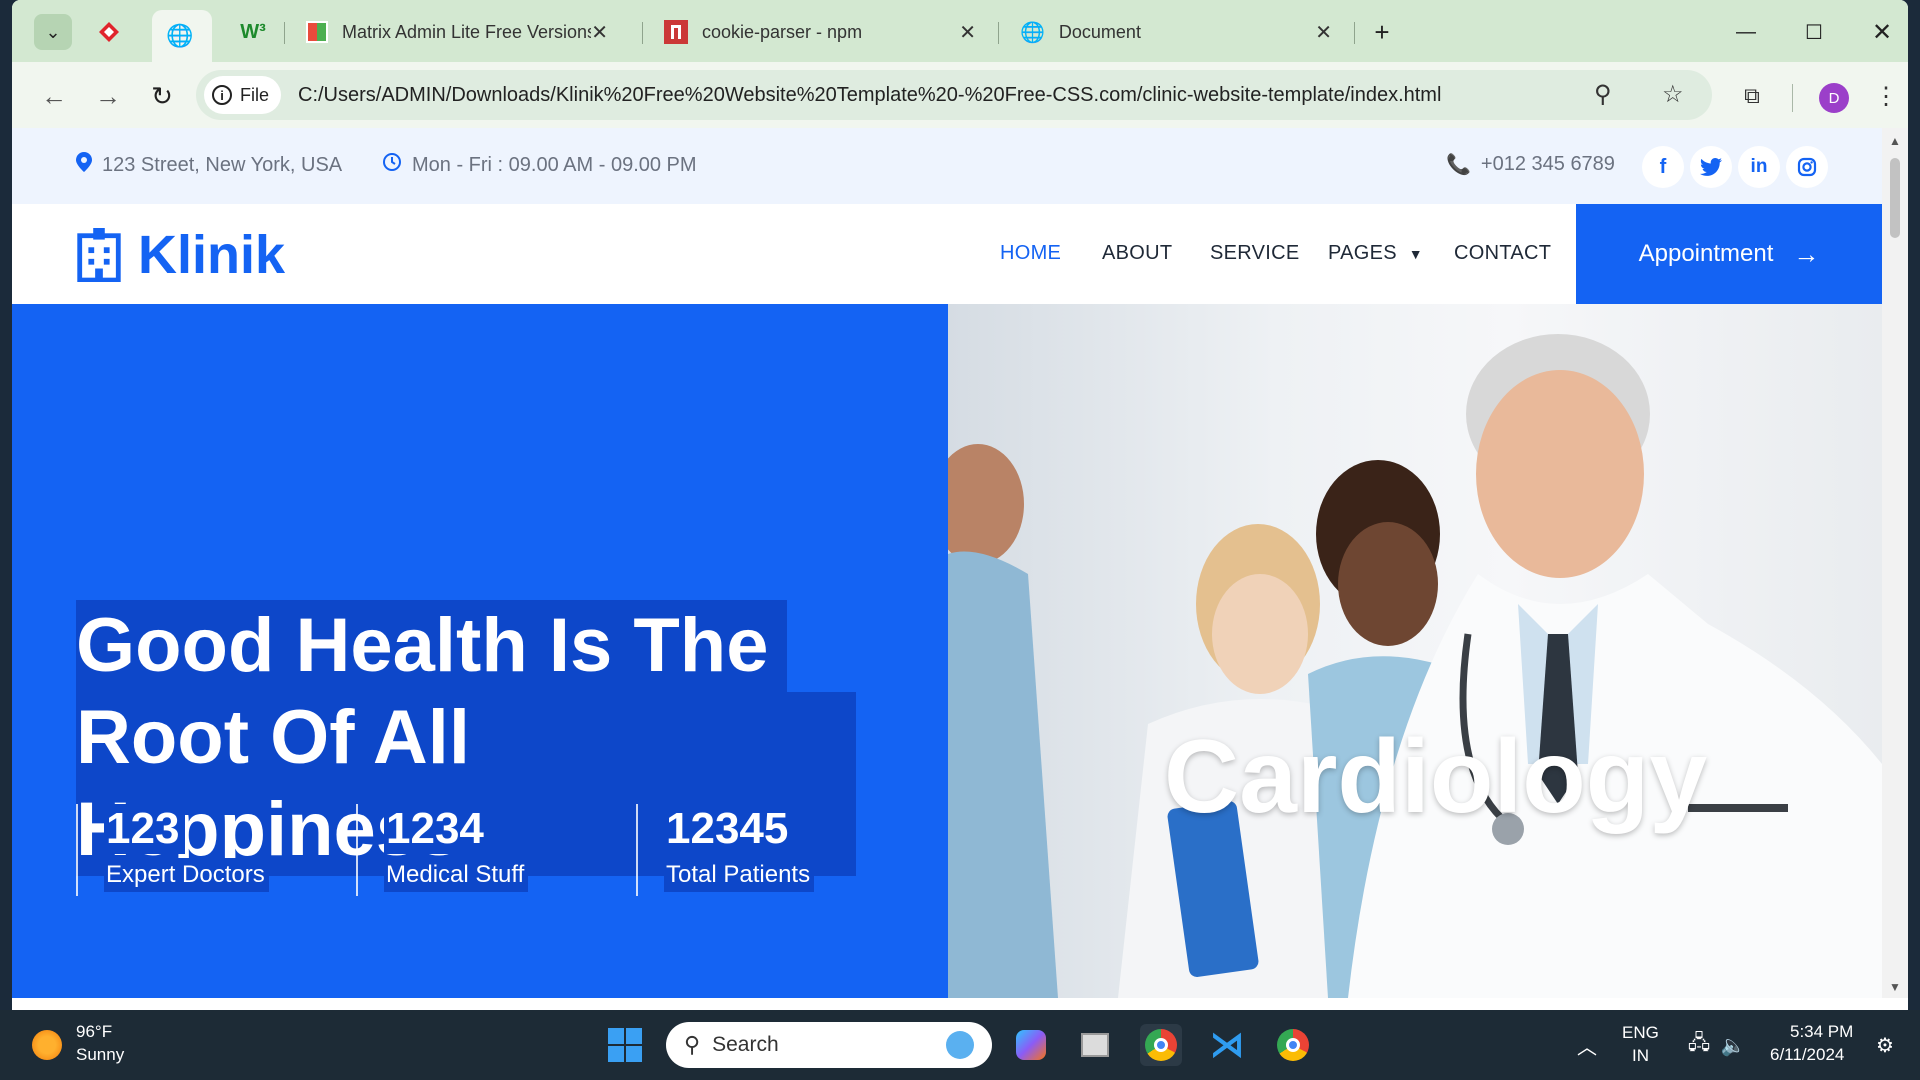  I want to click on window-stack-icon, so click(1095, 1045).